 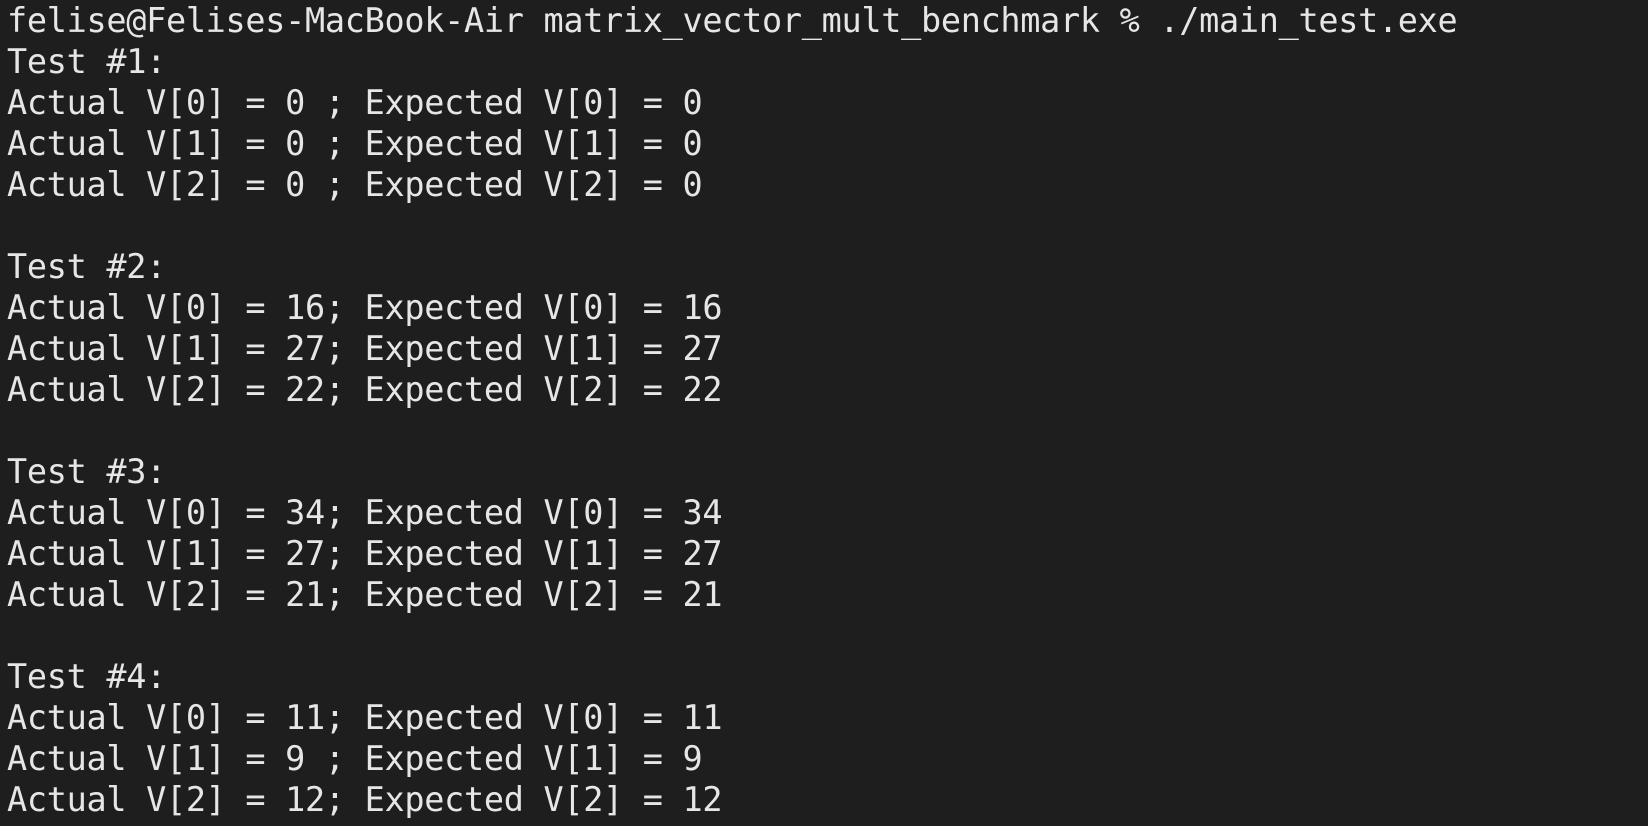 I want to click on test-3-header: Test #3:, so click(x=86, y=471).